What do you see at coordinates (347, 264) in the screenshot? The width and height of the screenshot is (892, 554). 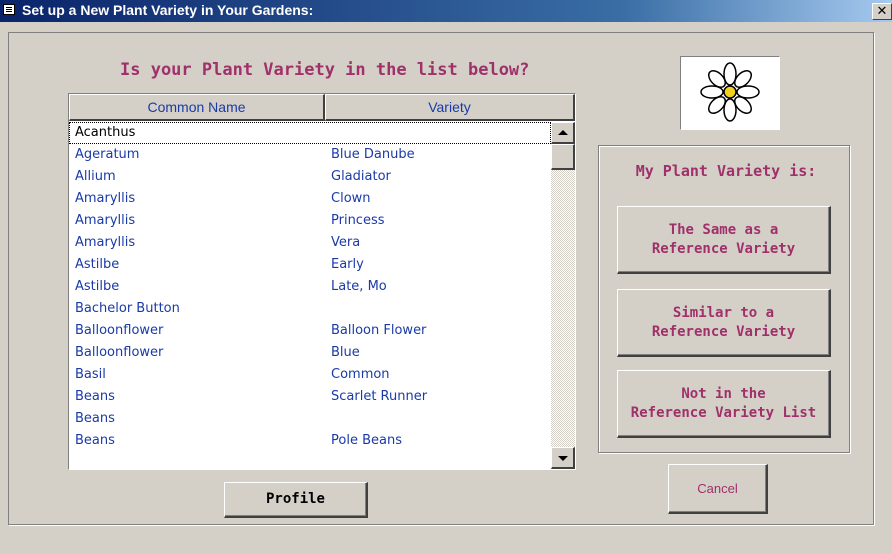 I see `variety-cell: Early` at bounding box center [347, 264].